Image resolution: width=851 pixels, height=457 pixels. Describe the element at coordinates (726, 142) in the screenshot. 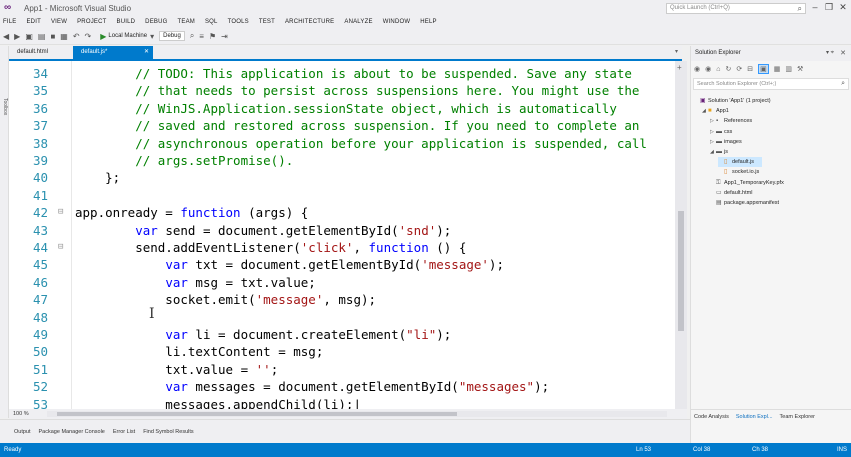

I see `tree-item: ▷ ▬ images` at that location.